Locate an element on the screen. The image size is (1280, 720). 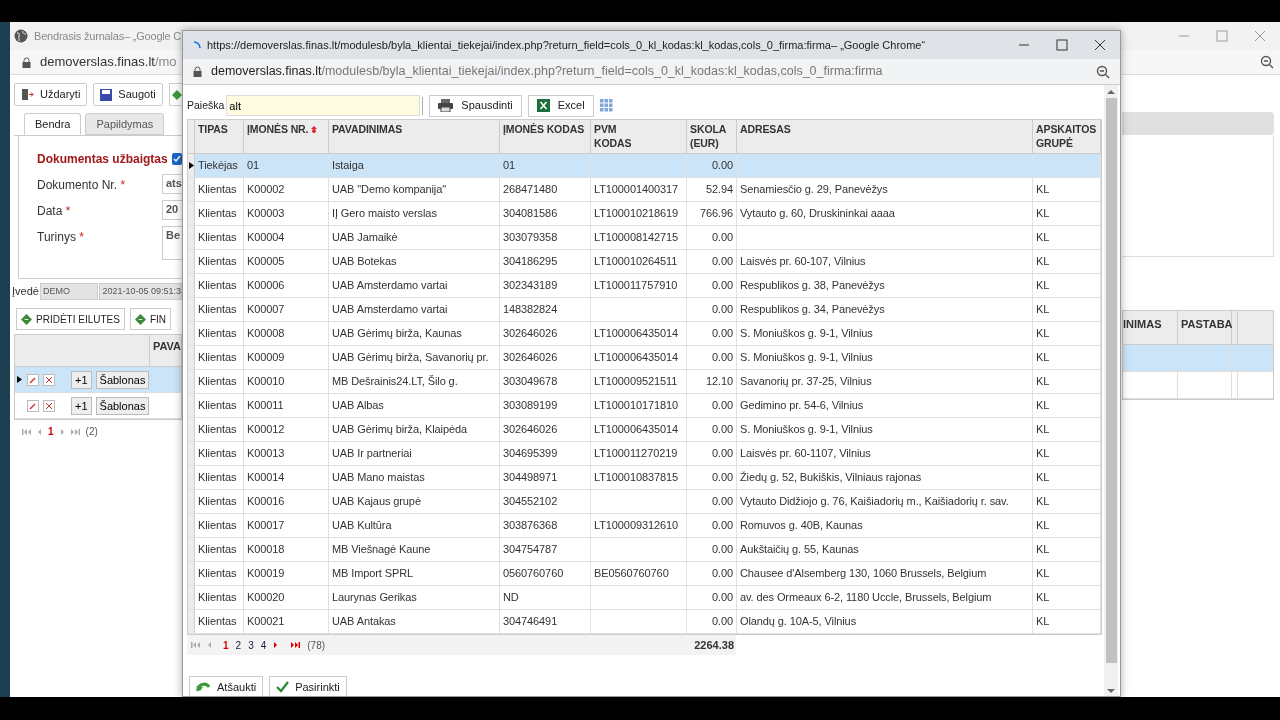
action-button: Atšaukti is located at coordinates (226, 686).